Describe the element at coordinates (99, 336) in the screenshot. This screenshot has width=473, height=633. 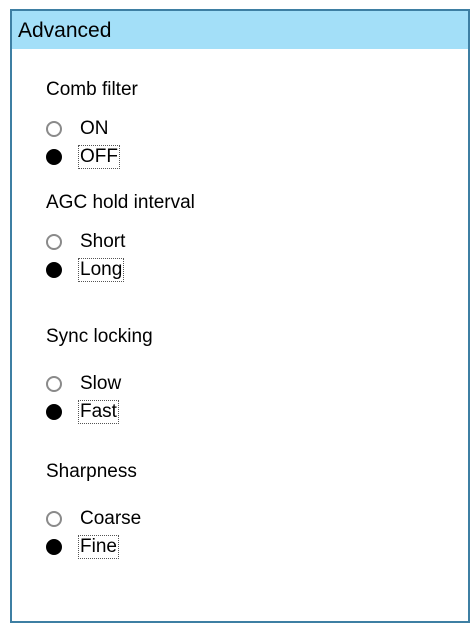
I see `sync-locking-label: Sync locking` at that location.